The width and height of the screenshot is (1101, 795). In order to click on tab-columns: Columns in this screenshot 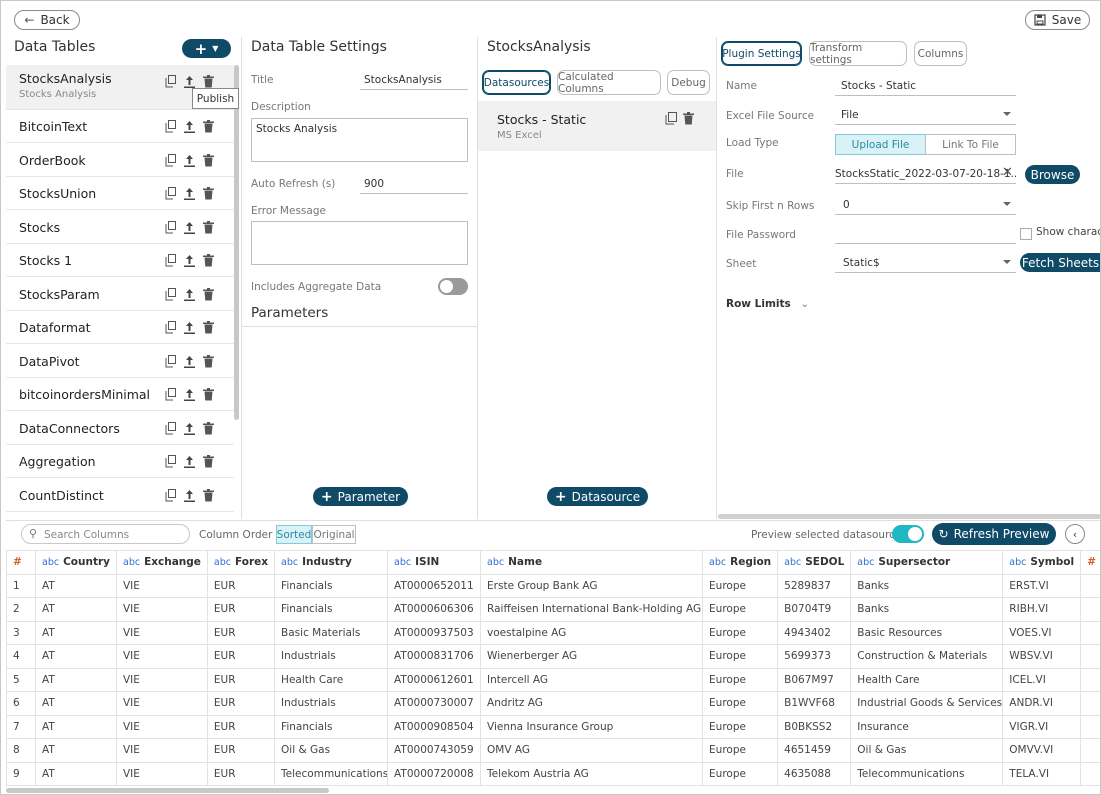, I will do `click(940, 53)`.